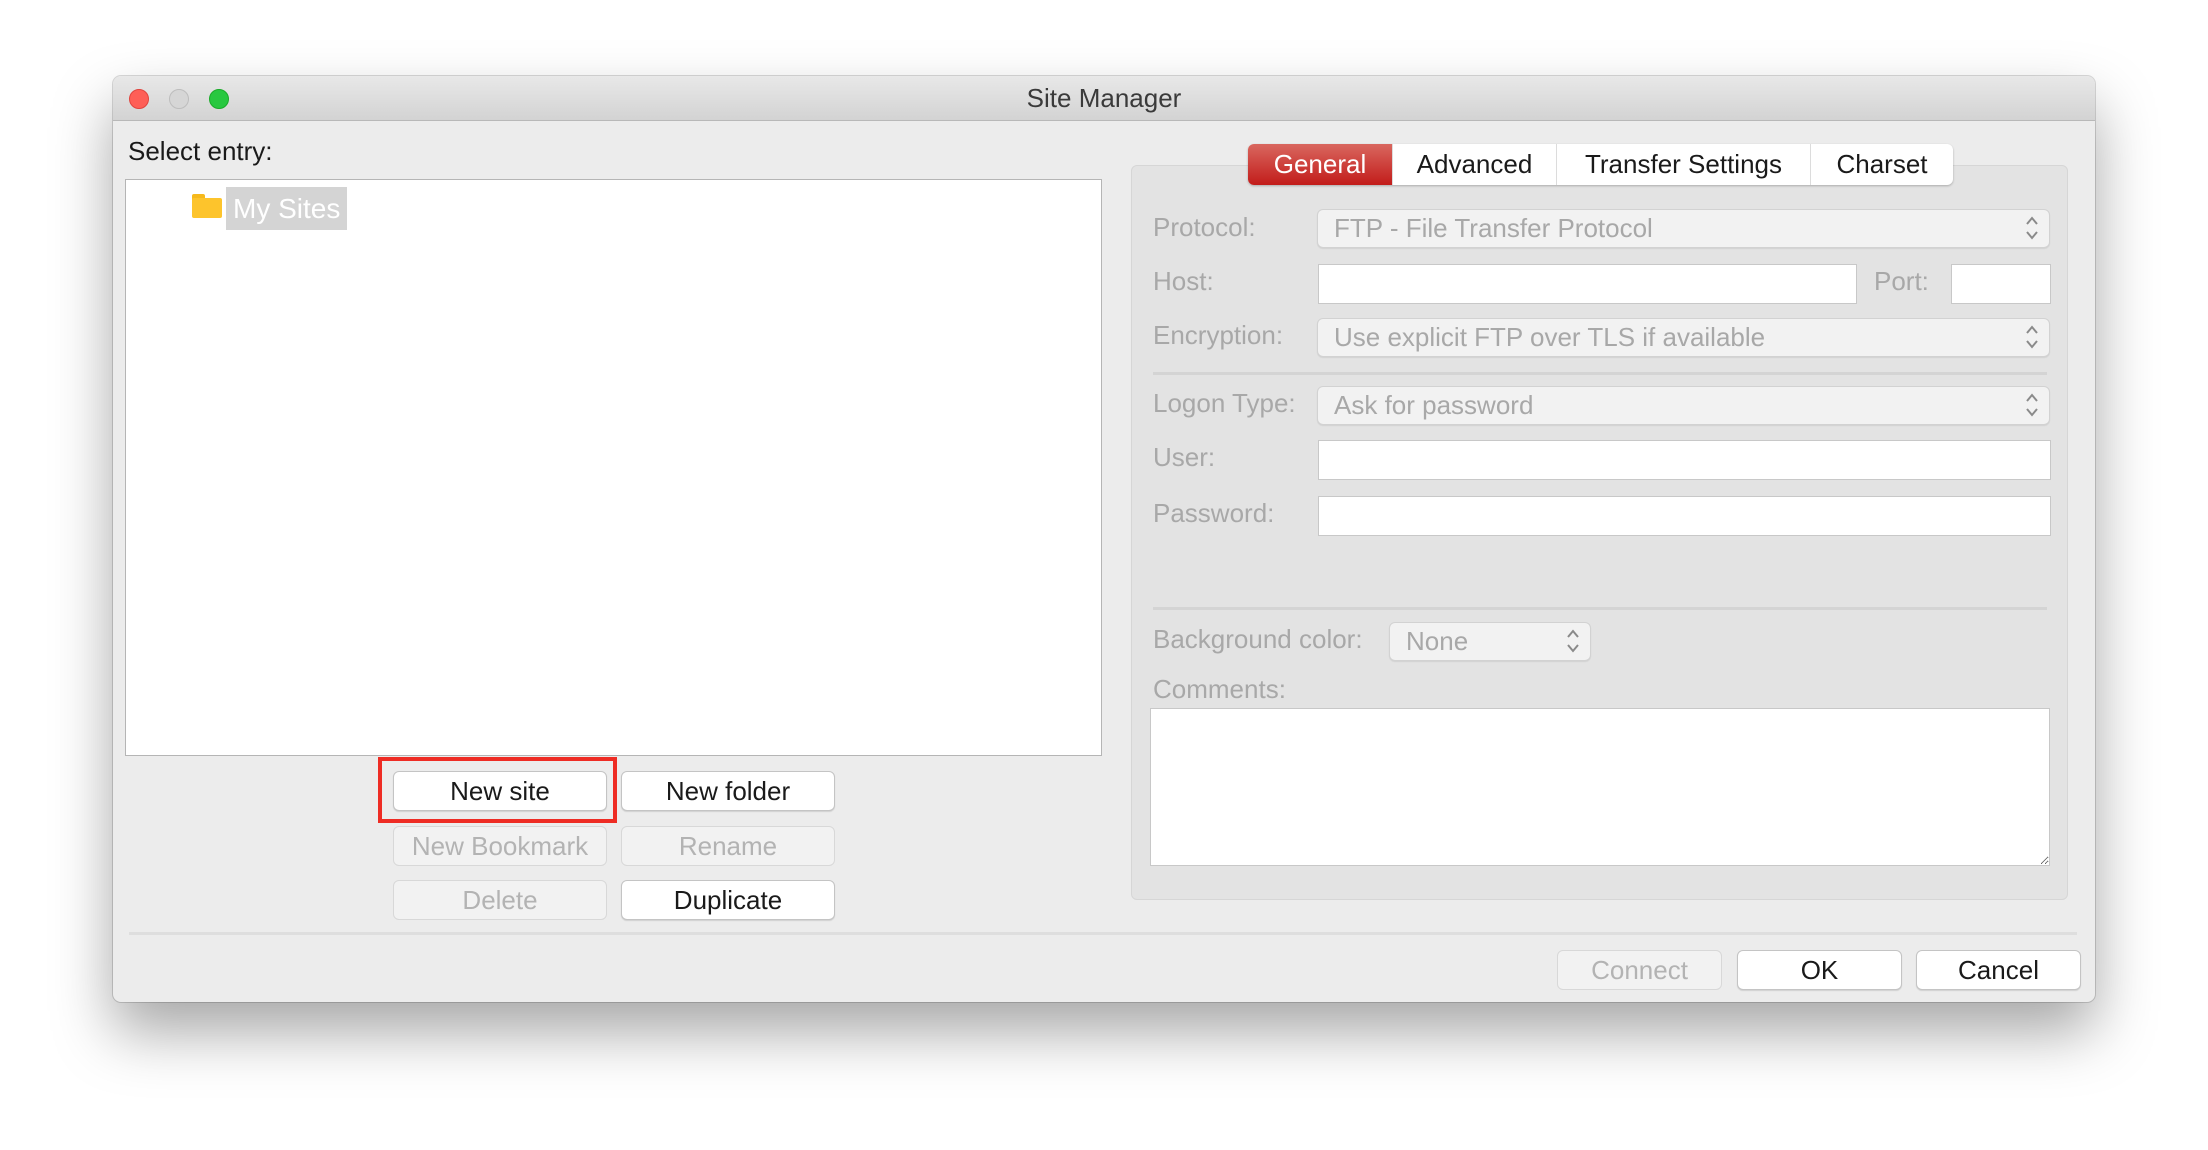  Describe the element at coordinates (1600, 787) in the screenshot. I see `comments-textarea` at that location.